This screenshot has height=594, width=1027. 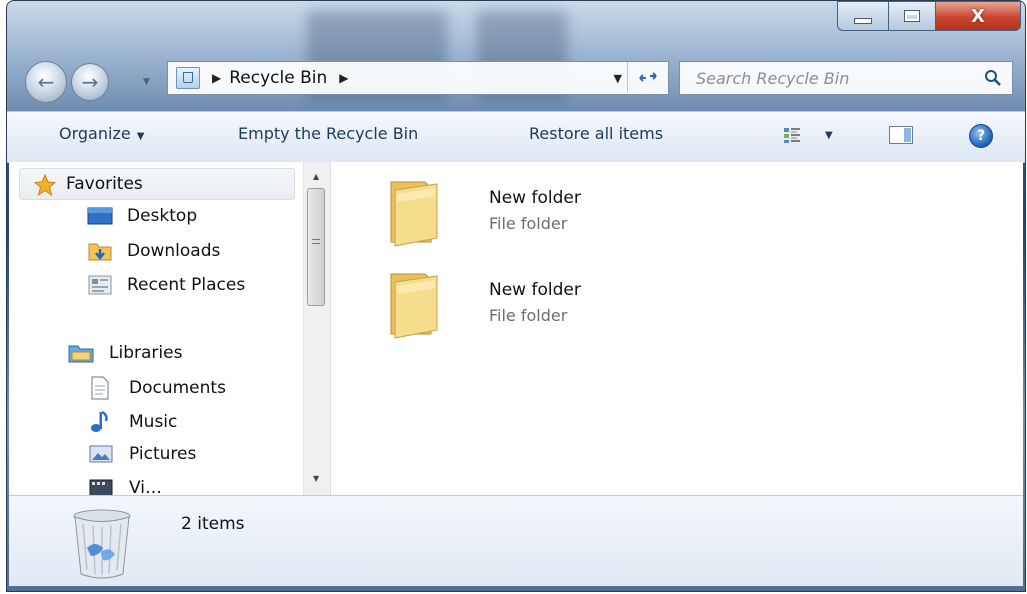 What do you see at coordinates (95, 133) in the screenshot?
I see `organize-label: Organize` at bounding box center [95, 133].